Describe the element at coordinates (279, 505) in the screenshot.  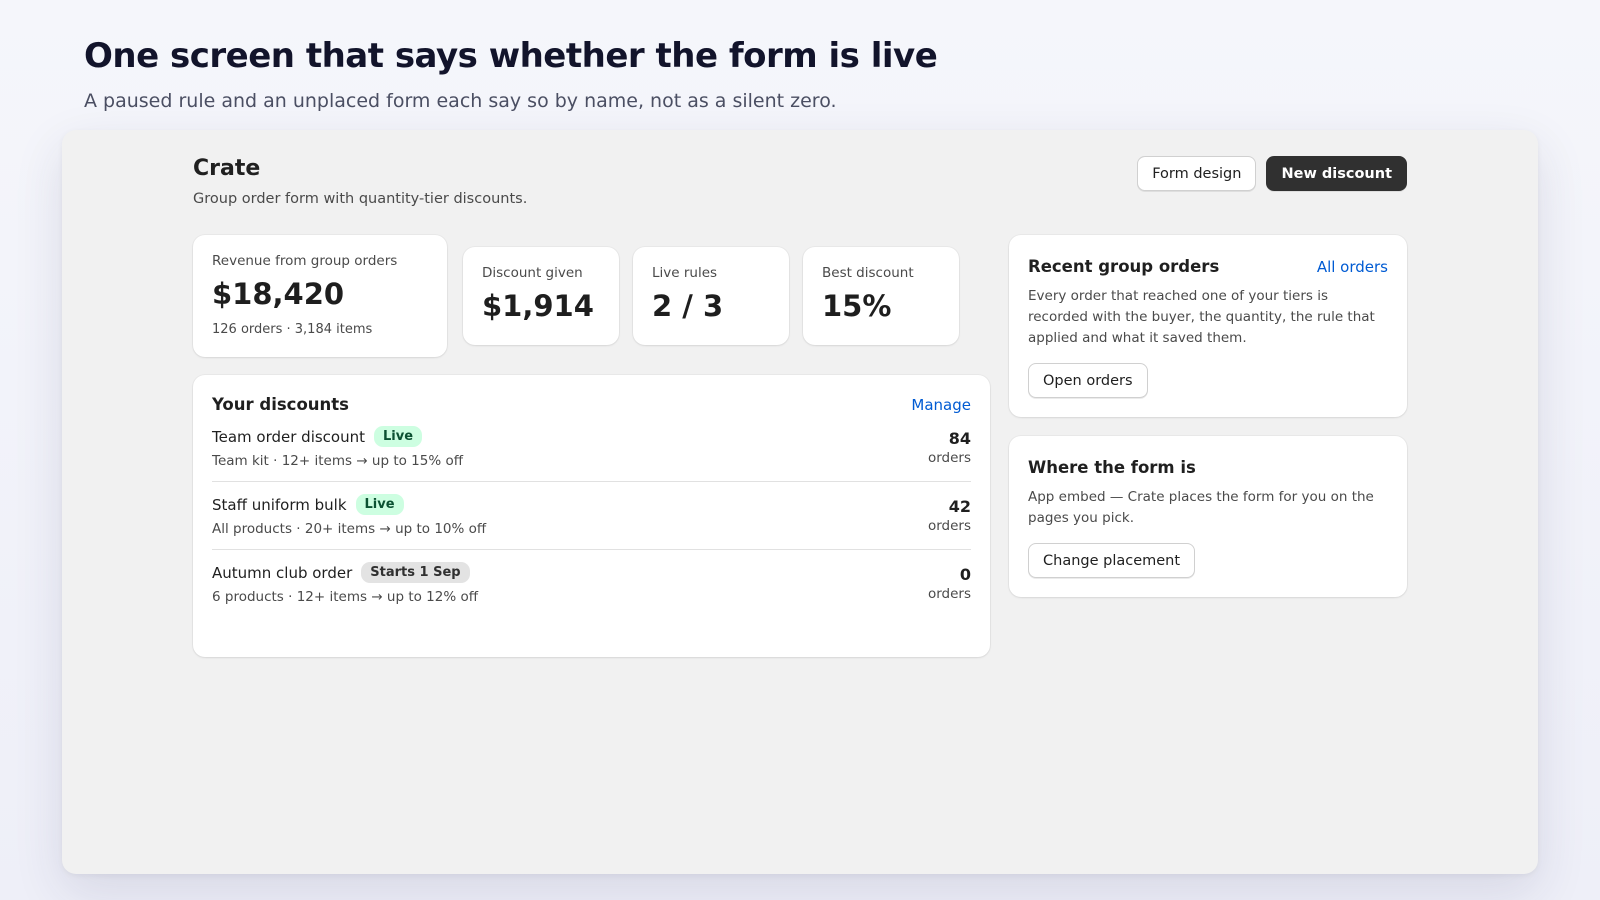
I see `discount-name: Staff uniform bulk` at that location.